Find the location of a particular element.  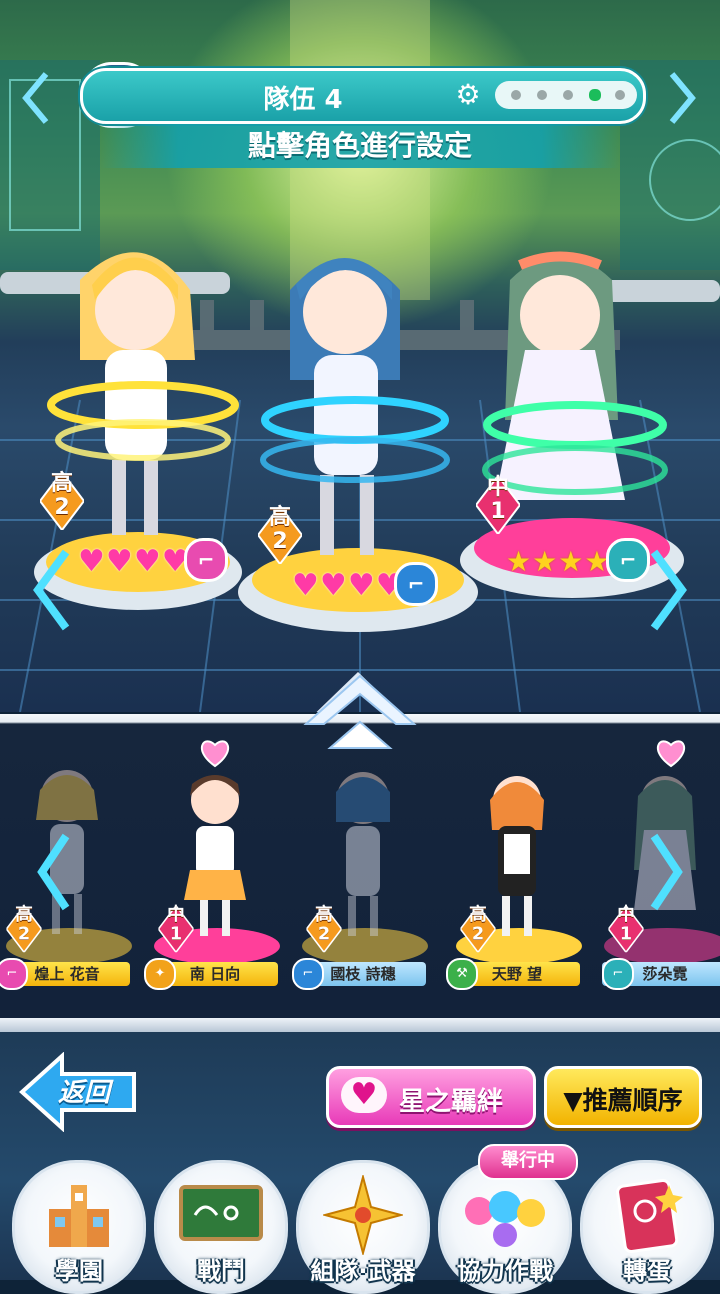

party-slot-1: 高 2 ♥ ♥ ♥ ♥ ⌐ is located at coordinates (140, 420).